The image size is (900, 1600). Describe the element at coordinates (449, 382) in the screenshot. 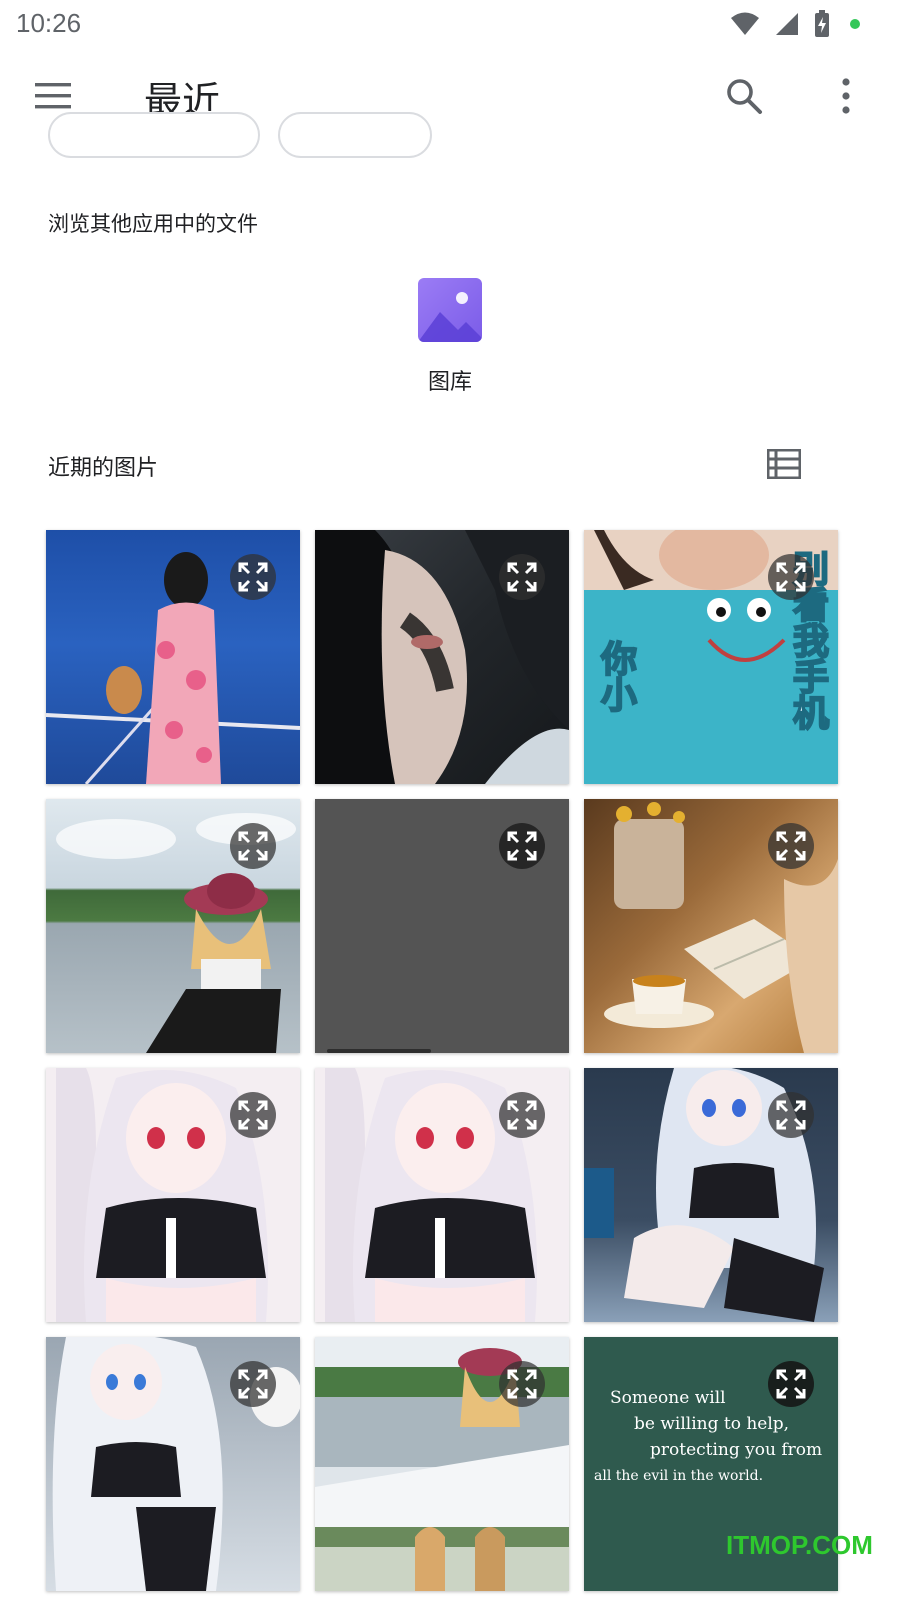

I see `gallery-app-label: 图库` at that location.